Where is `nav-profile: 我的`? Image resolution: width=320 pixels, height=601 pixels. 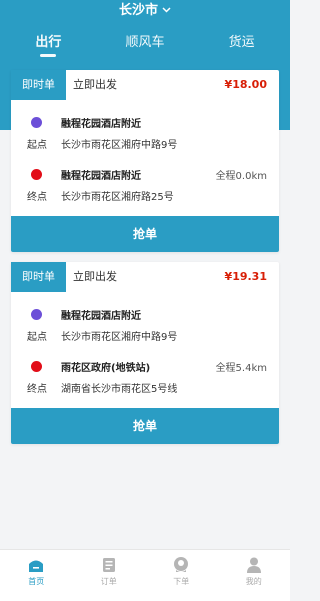 nav-profile: 我的 is located at coordinates (254, 575).